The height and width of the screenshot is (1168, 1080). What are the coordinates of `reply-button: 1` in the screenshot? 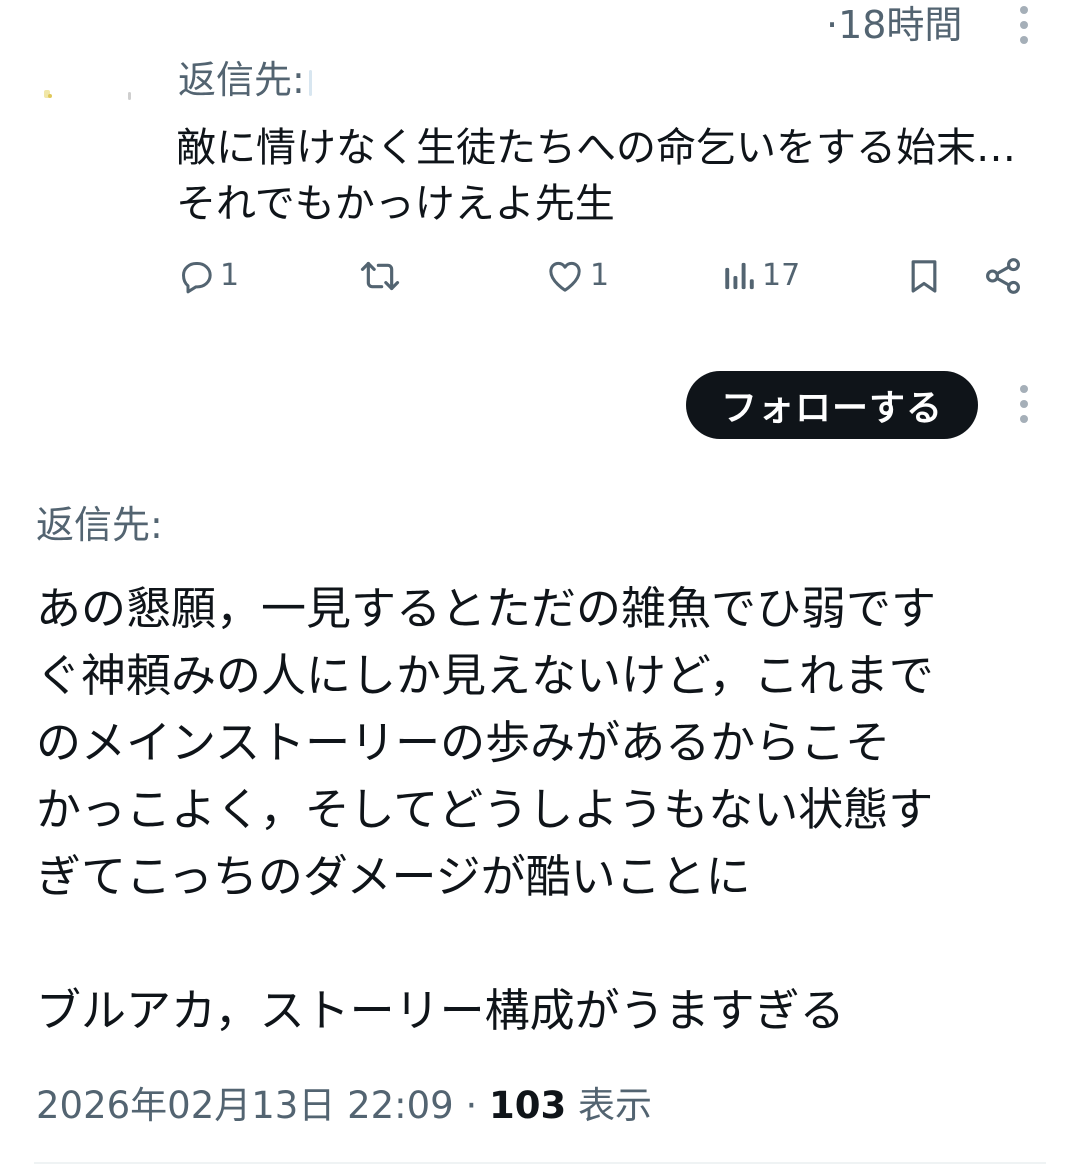 It's located at (207, 276).